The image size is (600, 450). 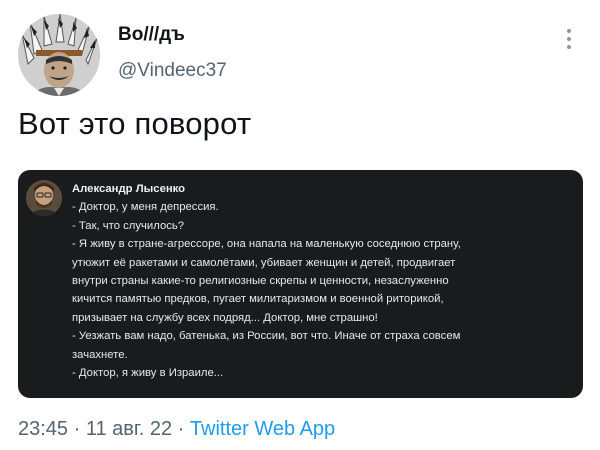 I want to click on tweet-time: 23:45, so click(x=43, y=429).